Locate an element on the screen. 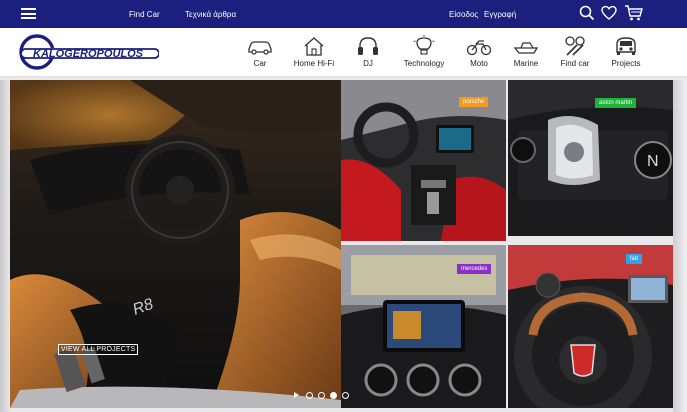  nav-projects: Projects is located at coordinates (626, 51).